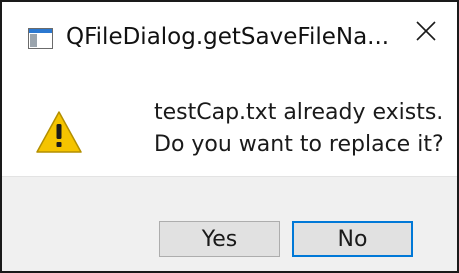 The width and height of the screenshot is (459, 273). What do you see at coordinates (299, 144) in the screenshot?
I see `message-line-2: Do you want to replace it?` at bounding box center [299, 144].